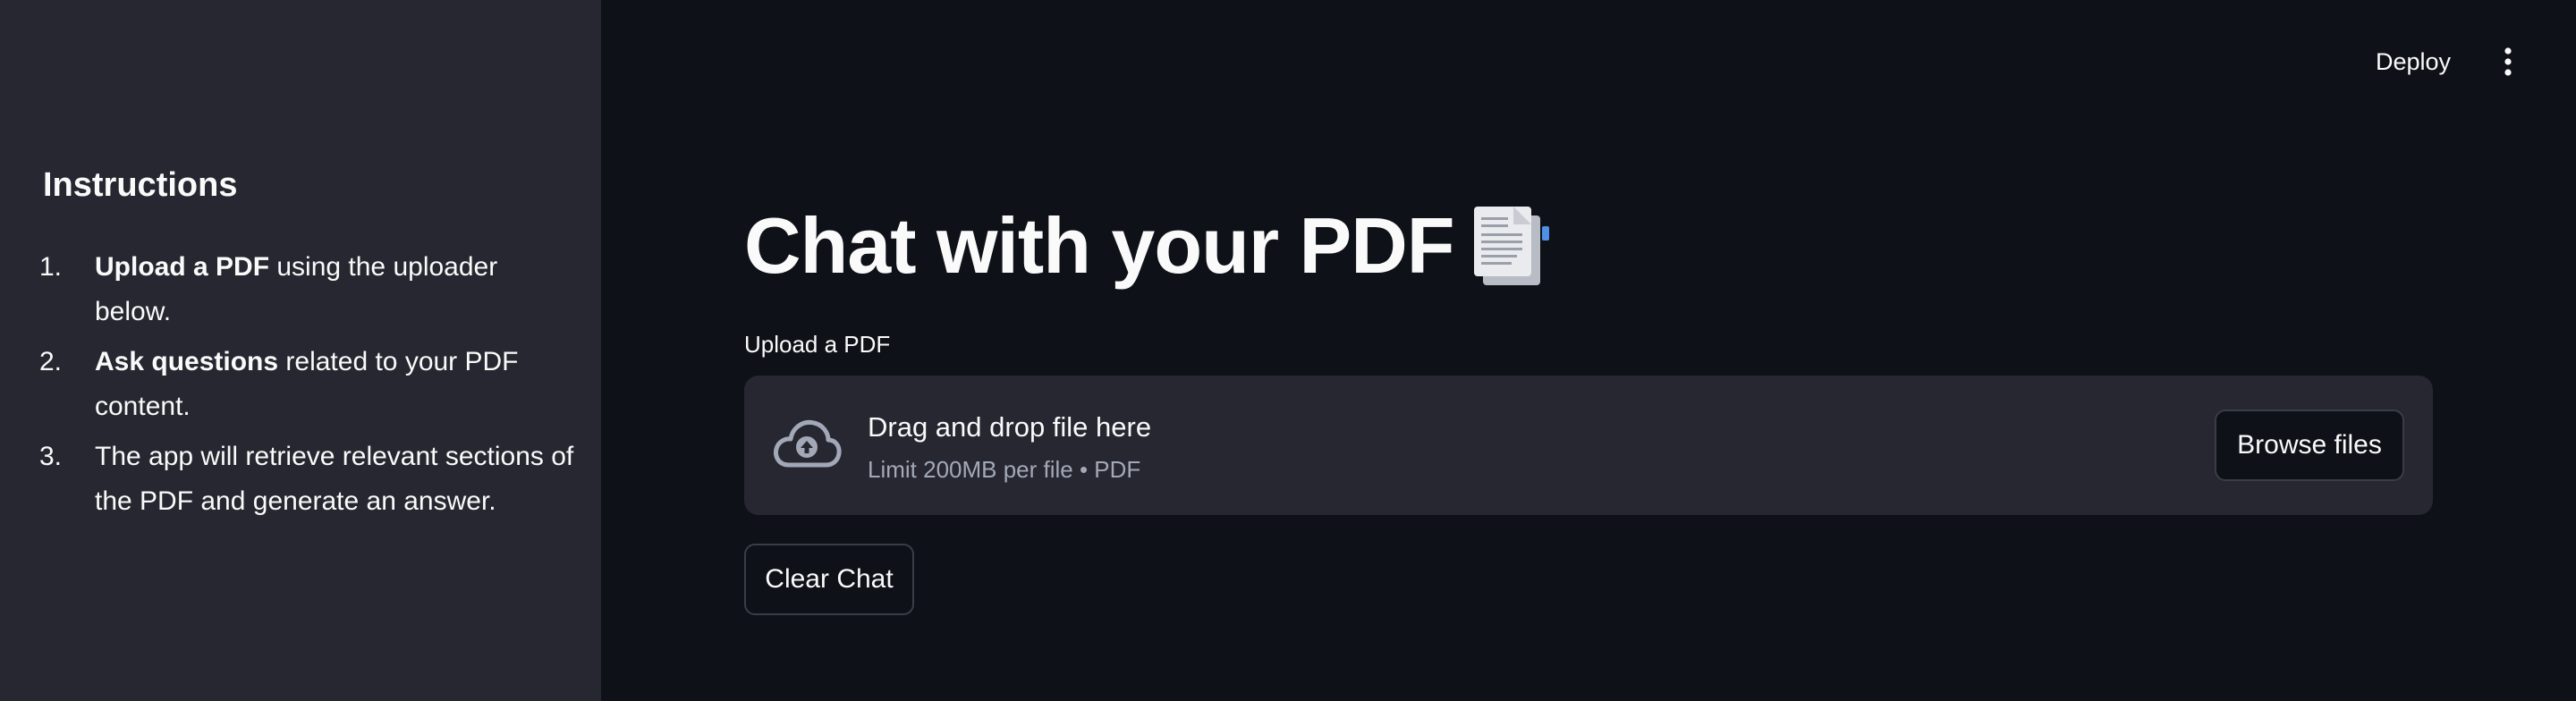 The height and width of the screenshot is (701, 2576). I want to click on browse-files-button: Browse files, so click(2309, 446).